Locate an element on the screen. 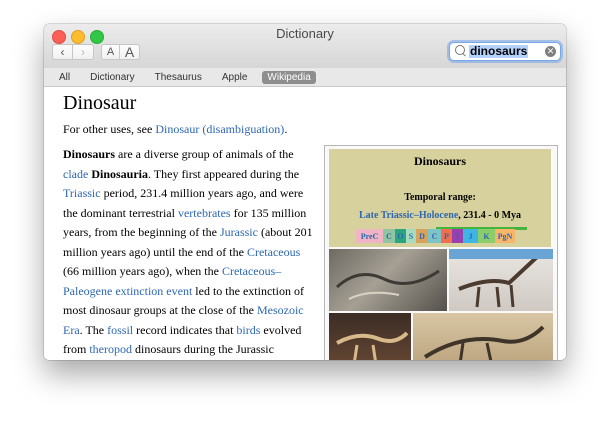 This screenshot has width=610, height=424. period-paleogene-neogene: PgN is located at coordinates (505, 236).